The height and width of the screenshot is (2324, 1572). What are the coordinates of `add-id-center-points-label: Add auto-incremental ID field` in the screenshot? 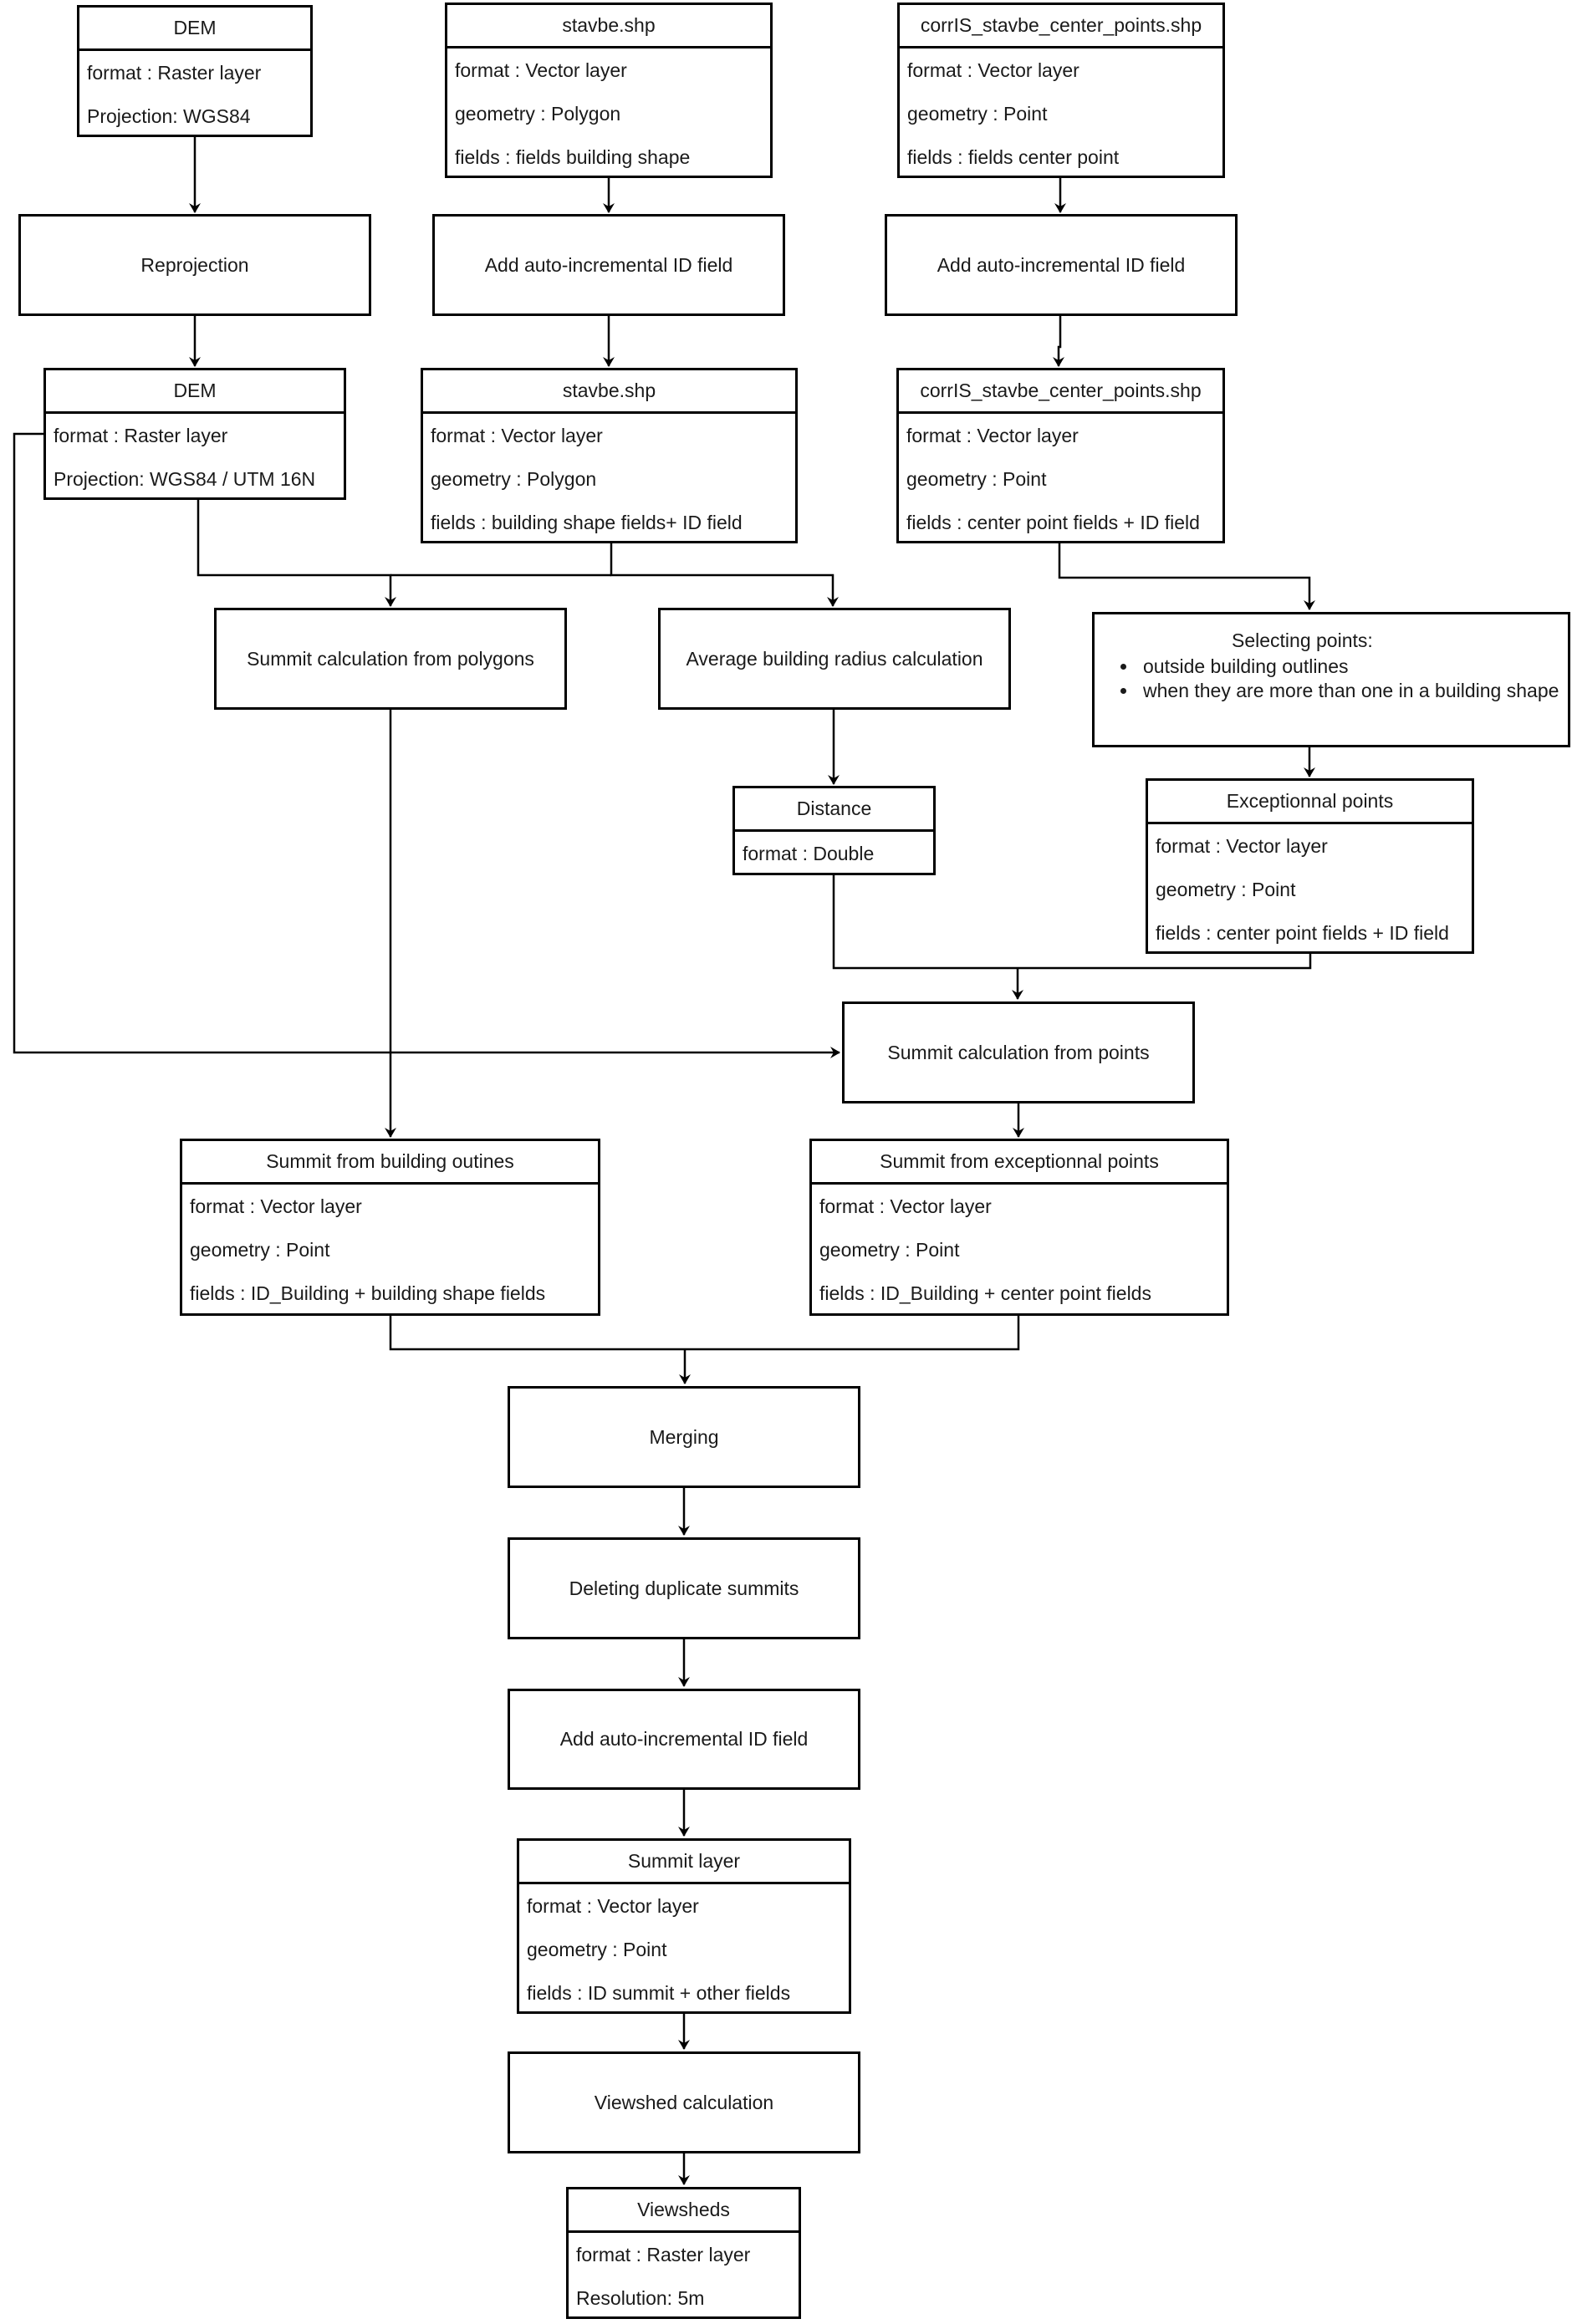 It's located at (1061, 264).